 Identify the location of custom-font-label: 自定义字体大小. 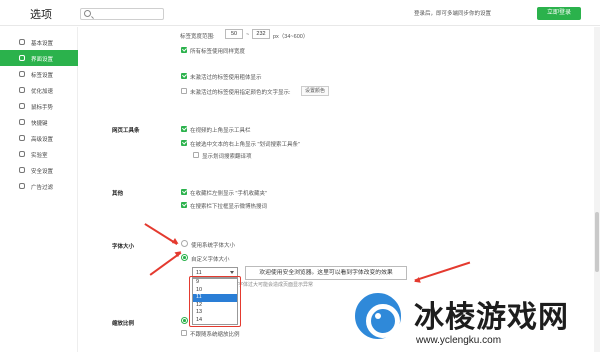
(210, 260).